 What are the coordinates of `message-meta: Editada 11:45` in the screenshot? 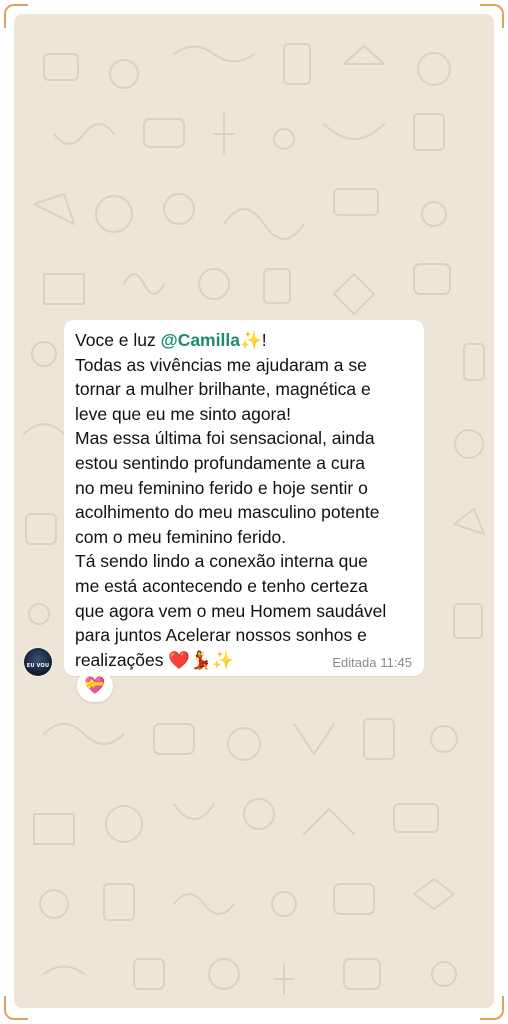 It's located at (370, 662).